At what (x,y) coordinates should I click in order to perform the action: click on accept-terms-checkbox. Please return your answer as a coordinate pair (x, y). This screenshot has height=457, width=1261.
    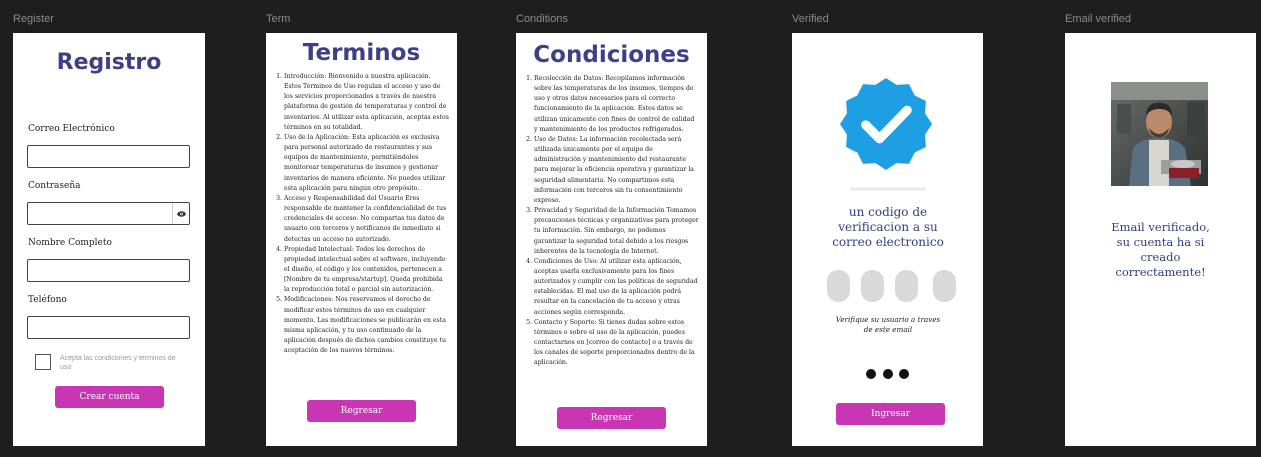
    Looking at the image, I should click on (43, 362).